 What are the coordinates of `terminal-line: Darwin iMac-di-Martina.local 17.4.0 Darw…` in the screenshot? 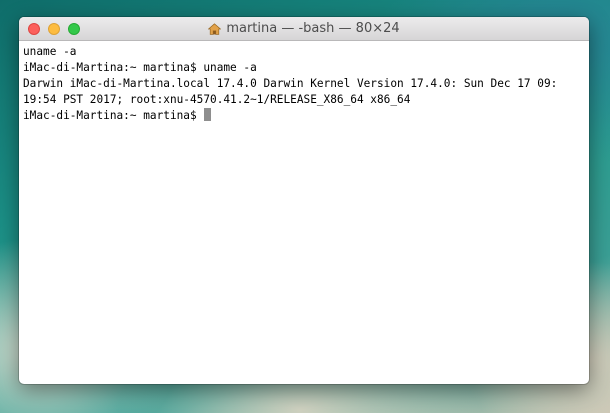 It's located at (290, 83).